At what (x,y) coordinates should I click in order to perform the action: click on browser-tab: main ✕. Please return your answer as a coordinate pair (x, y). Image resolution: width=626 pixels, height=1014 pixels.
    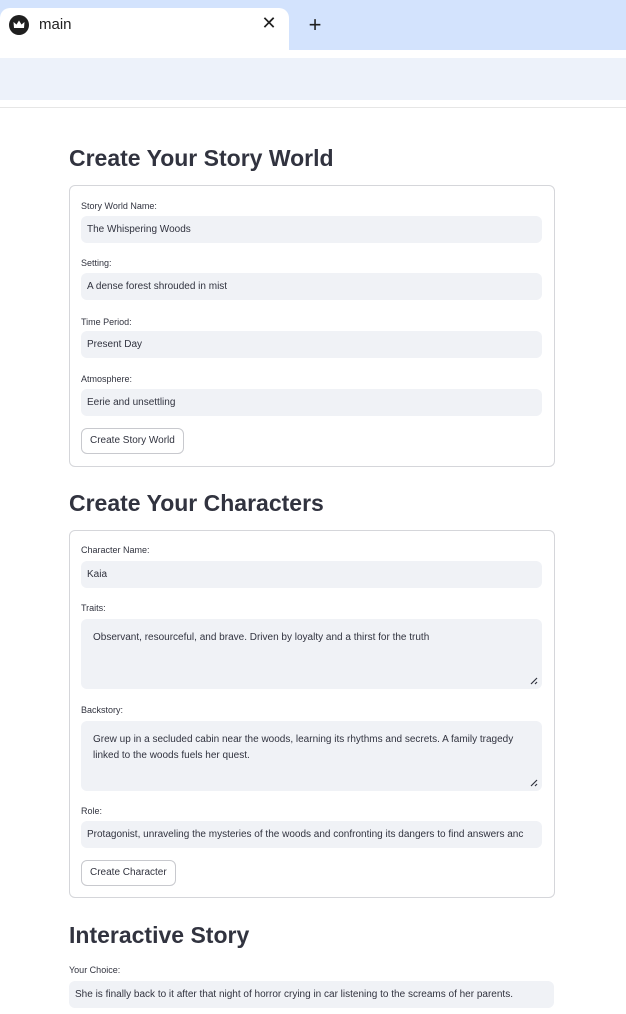
    Looking at the image, I should click on (144, 29).